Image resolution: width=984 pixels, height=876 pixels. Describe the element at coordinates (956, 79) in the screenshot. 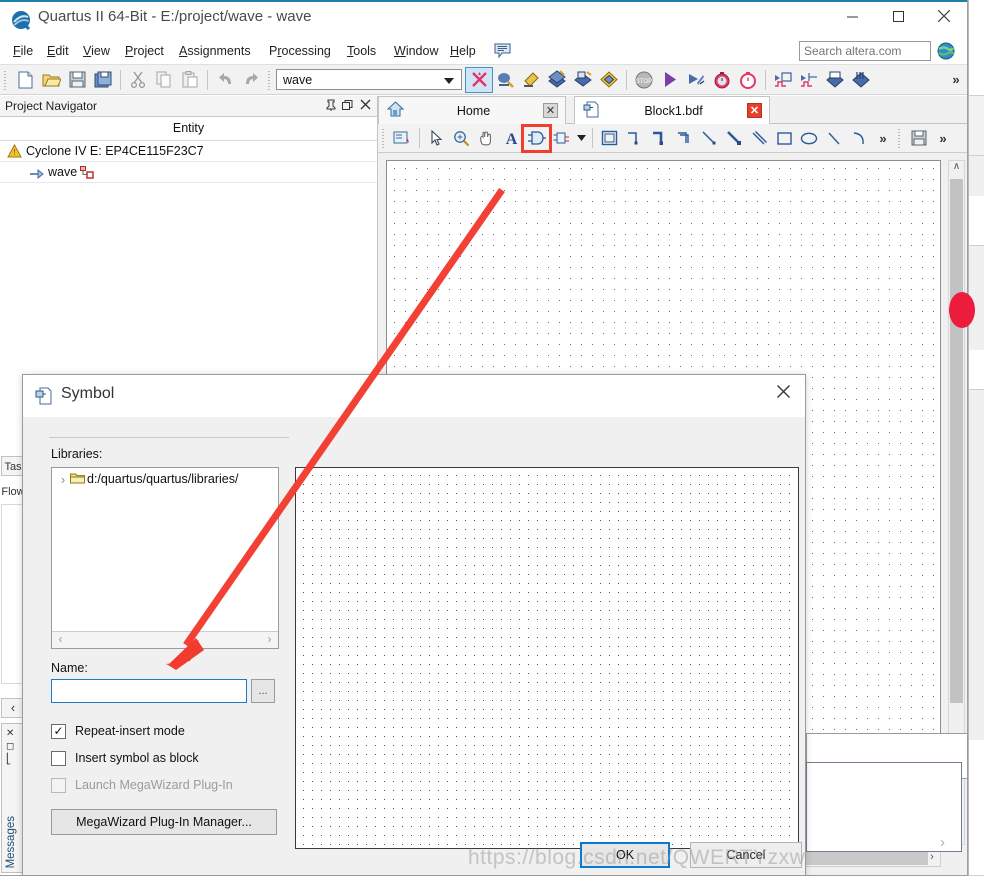

I see `toolbar-overflow-button: »` at that location.